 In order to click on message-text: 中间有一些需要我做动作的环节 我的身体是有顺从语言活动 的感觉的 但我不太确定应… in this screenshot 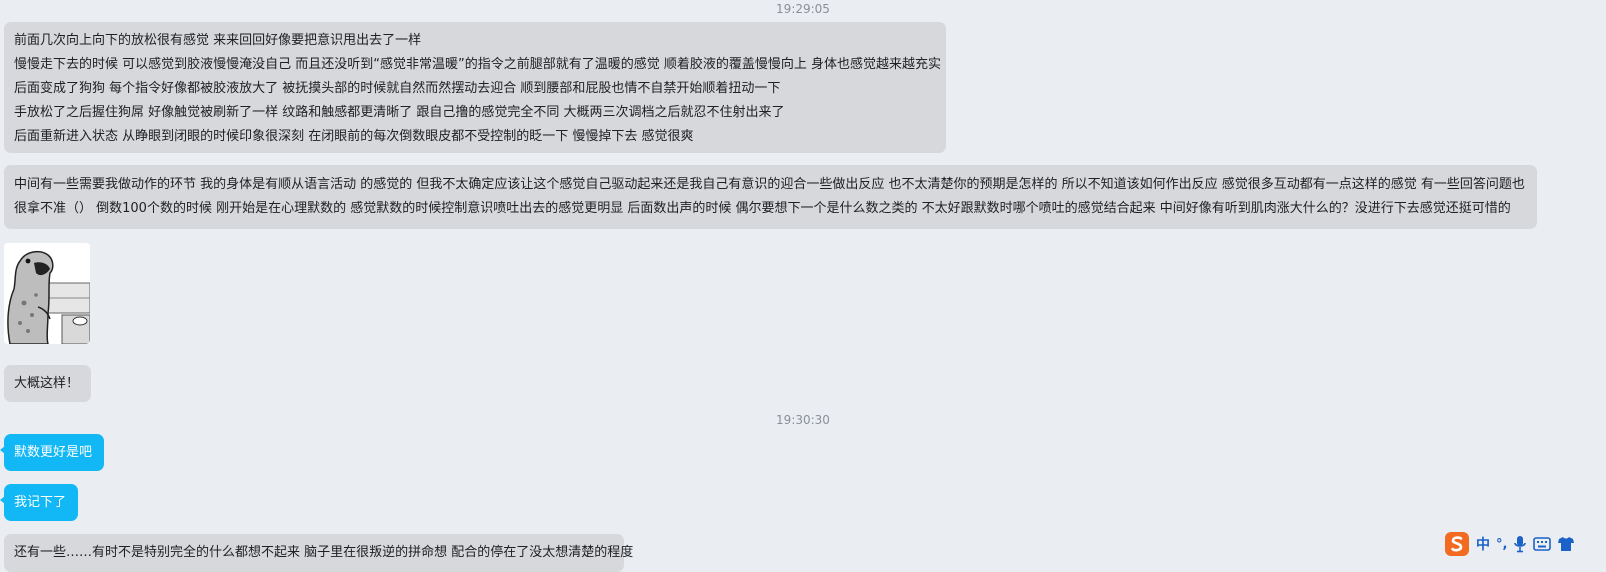, I will do `click(769, 196)`.